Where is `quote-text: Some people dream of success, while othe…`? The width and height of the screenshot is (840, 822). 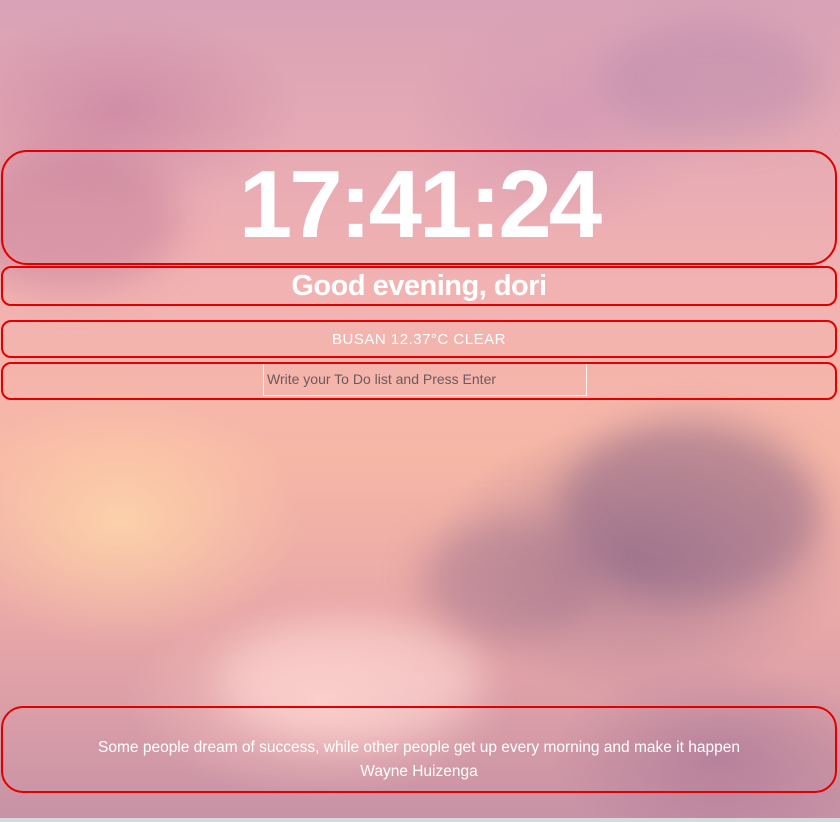
quote-text: Some people dream of success, while othe… is located at coordinates (419, 747).